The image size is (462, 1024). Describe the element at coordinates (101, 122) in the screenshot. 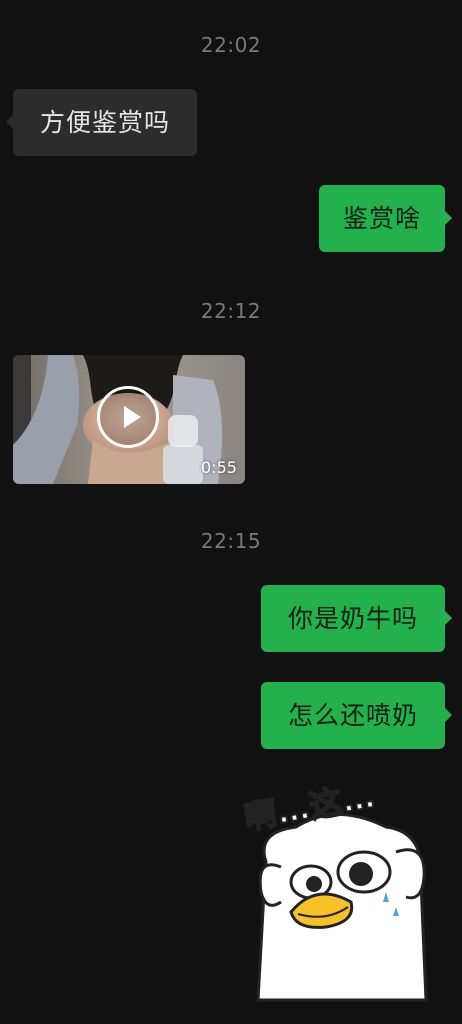

I see `incoming-message-bubble: 方便鉴赏吗` at that location.